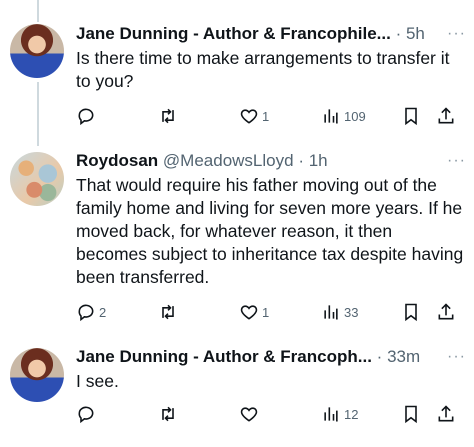 The height and width of the screenshot is (447, 474). What do you see at coordinates (339, 312) in the screenshot?
I see `views-button: 33` at bounding box center [339, 312].